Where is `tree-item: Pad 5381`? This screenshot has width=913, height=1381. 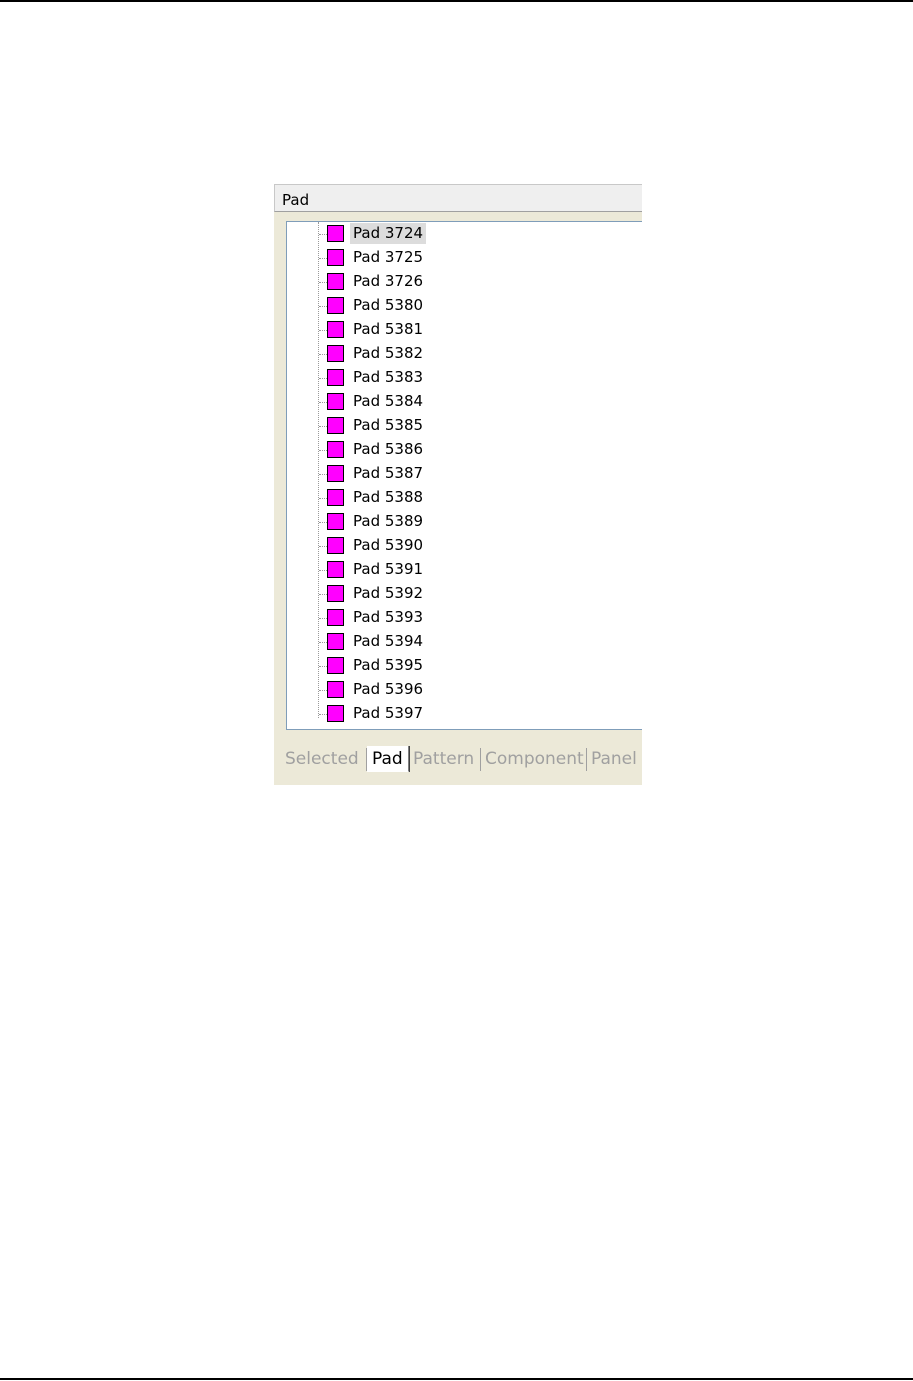
tree-item: Pad 5381 is located at coordinates (464, 330).